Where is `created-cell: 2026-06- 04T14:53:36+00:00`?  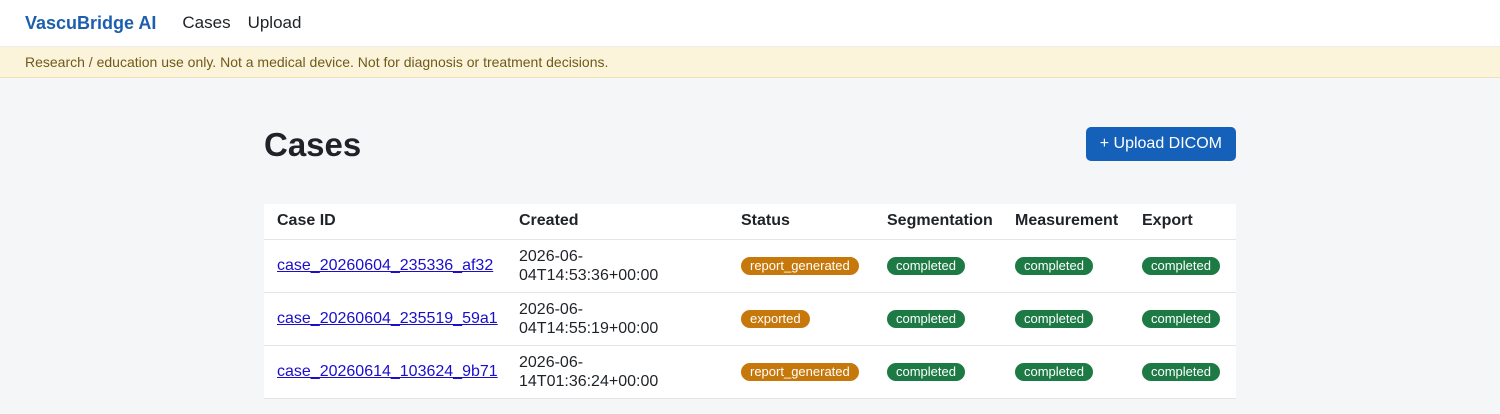 created-cell: 2026-06- 04T14:53:36+00:00 is located at coordinates (617, 266).